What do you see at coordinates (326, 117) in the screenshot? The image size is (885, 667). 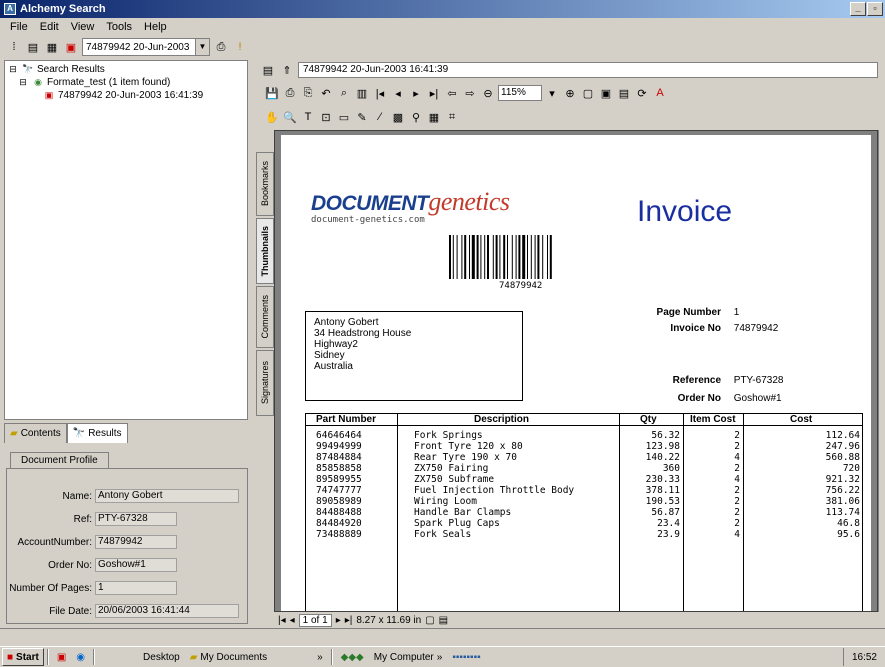 I see `graphics-select-icon: ⊡` at bounding box center [326, 117].